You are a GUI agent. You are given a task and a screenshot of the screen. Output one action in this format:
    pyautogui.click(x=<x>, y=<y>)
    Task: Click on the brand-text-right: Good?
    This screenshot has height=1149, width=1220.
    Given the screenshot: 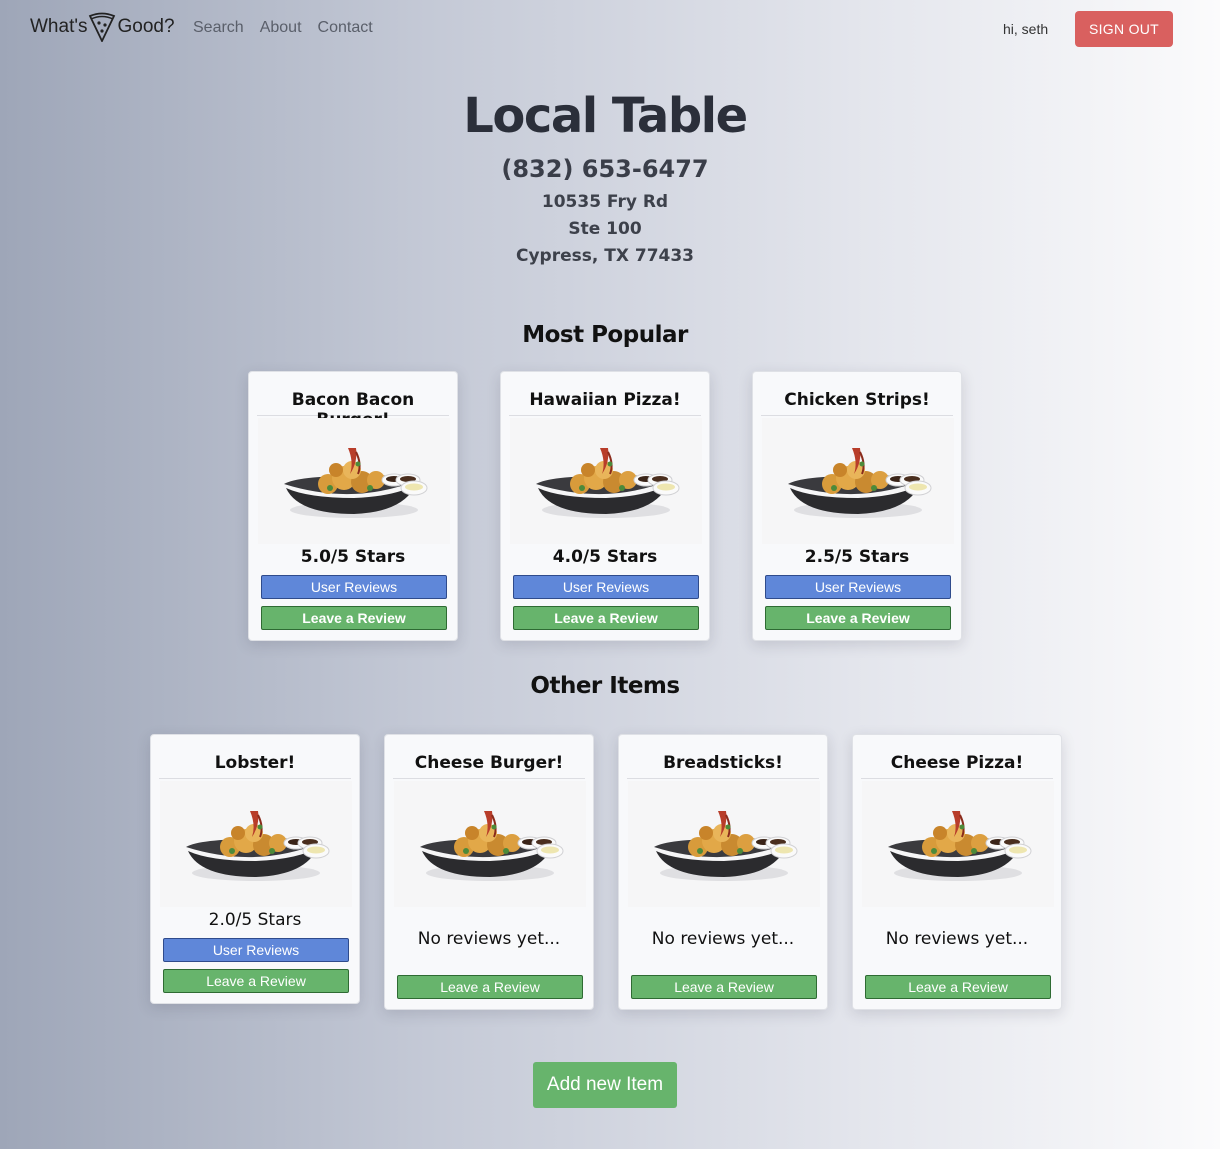 What is the action you would take?
    pyautogui.click(x=146, y=26)
    